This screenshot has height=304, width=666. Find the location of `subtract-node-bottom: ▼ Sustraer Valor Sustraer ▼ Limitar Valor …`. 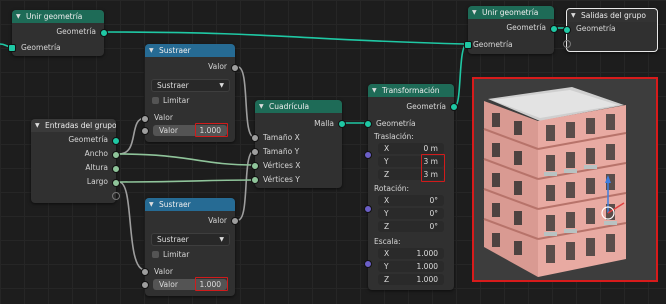

subtract-node-bottom: ▼ Sustraer Valor Sustraer ▼ Limitar Valor … is located at coordinates (190, 247).